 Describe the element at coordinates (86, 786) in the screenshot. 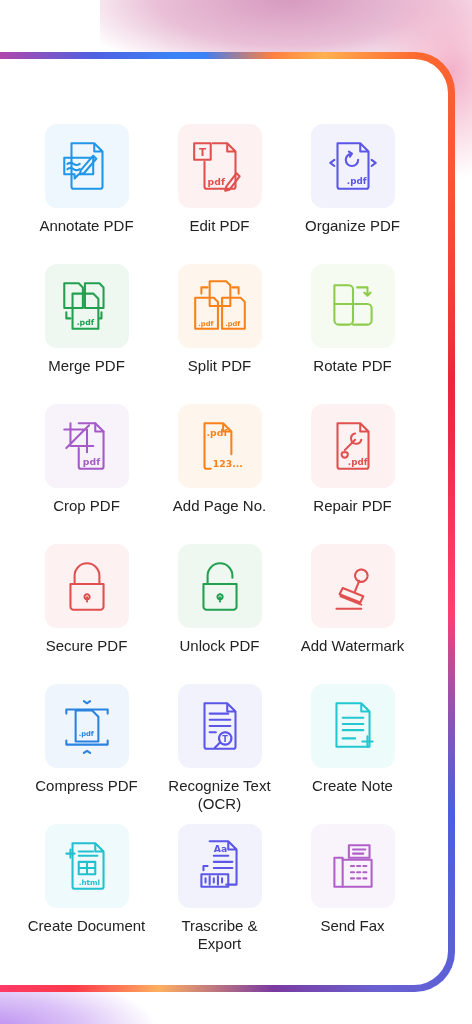

I see `tool-label: Compress PDF` at that location.